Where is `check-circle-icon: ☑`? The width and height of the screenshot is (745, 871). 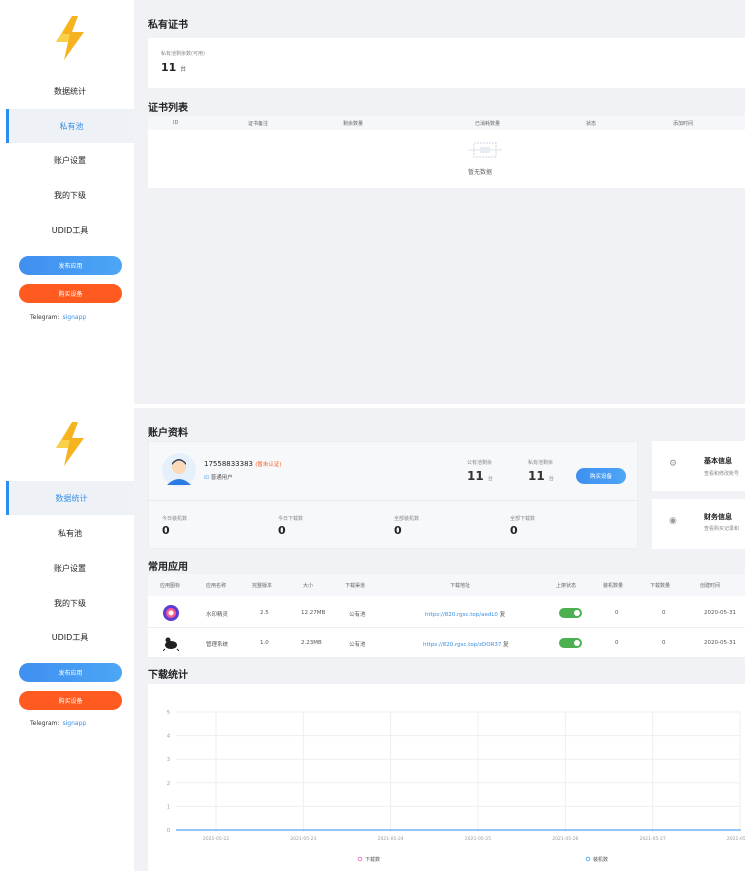 check-circle-icon: ☑ is located at coordinates (206, 478).